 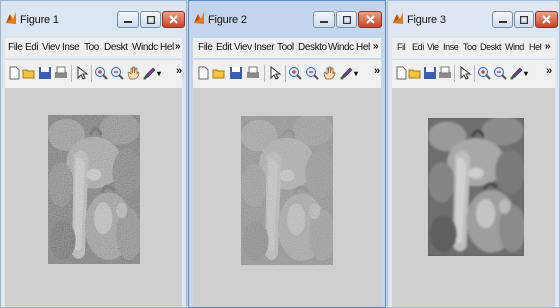 What do you see at coordinates (401, 47) in the screenshot?
I see `menu-file: Fil` at bounding box center [401, 47].